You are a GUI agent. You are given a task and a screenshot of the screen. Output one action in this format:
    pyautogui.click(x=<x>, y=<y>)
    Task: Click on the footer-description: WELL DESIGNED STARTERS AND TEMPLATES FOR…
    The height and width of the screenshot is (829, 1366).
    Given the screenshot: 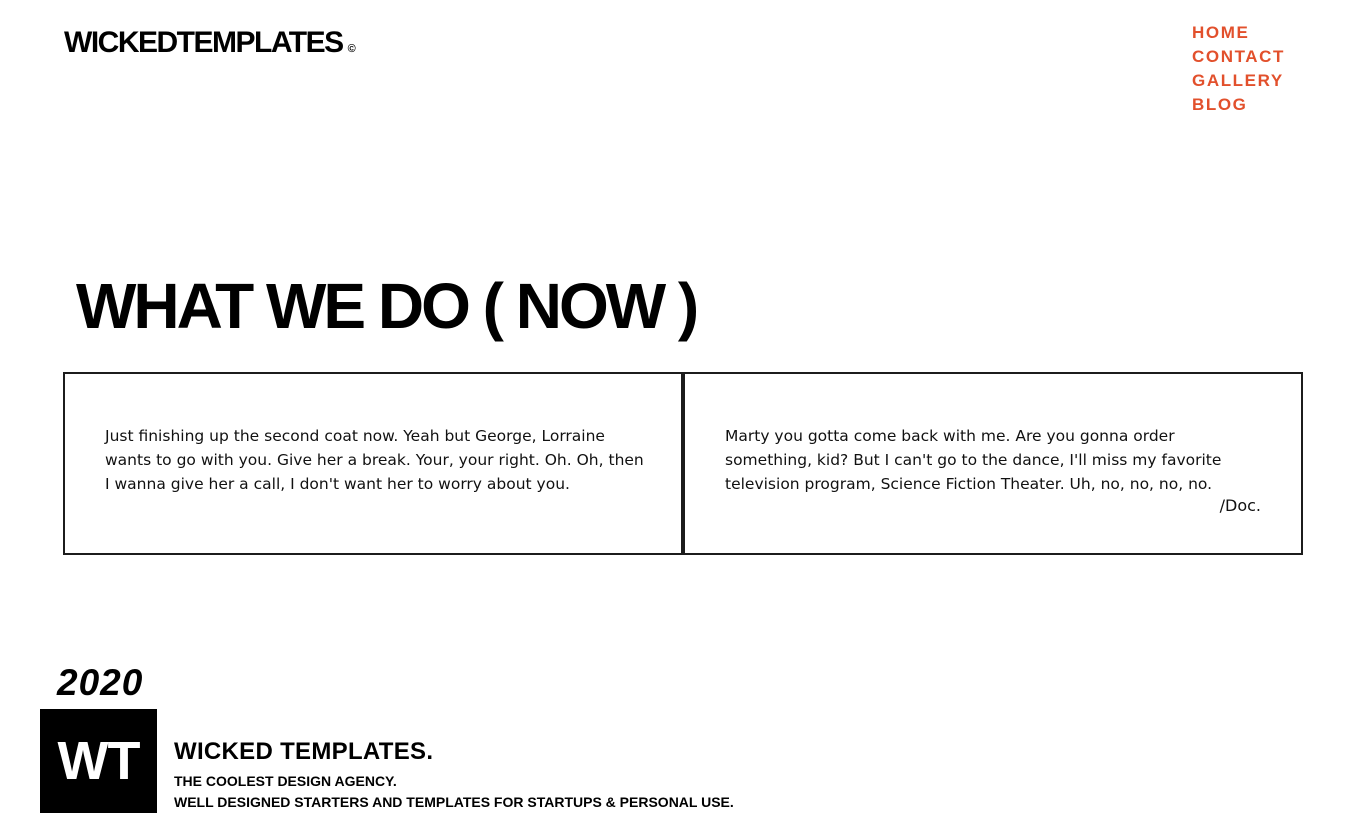 What is the action you would take?
    pyautogui.click(x=454, y=802)
    